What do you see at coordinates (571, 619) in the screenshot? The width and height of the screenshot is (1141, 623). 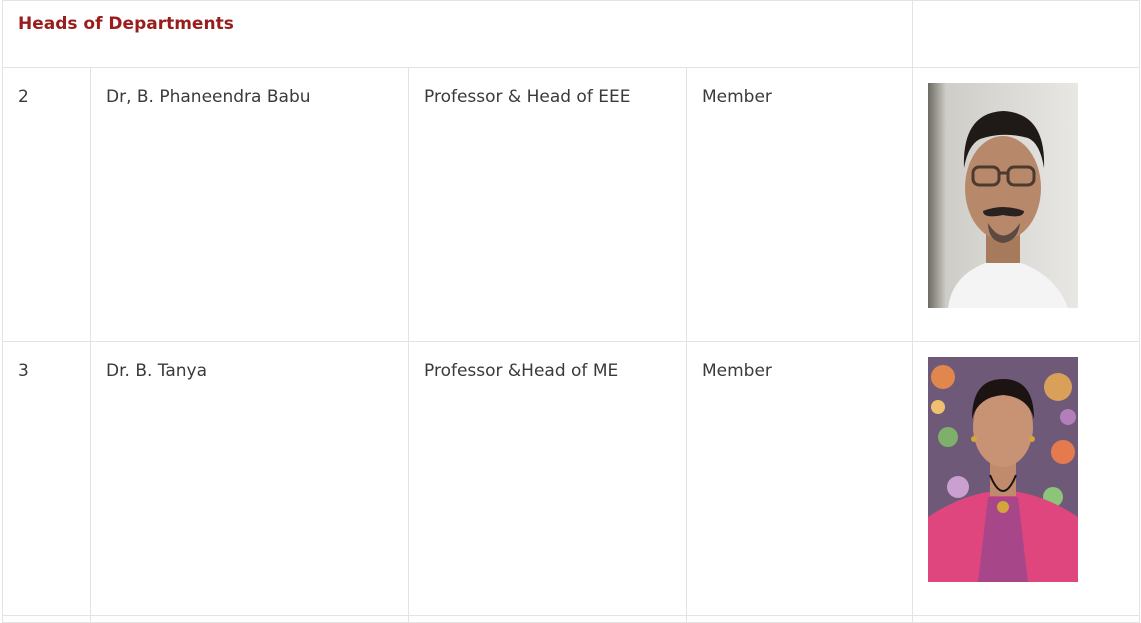 I see `table-row-partial` at bounding box center [571, 619].